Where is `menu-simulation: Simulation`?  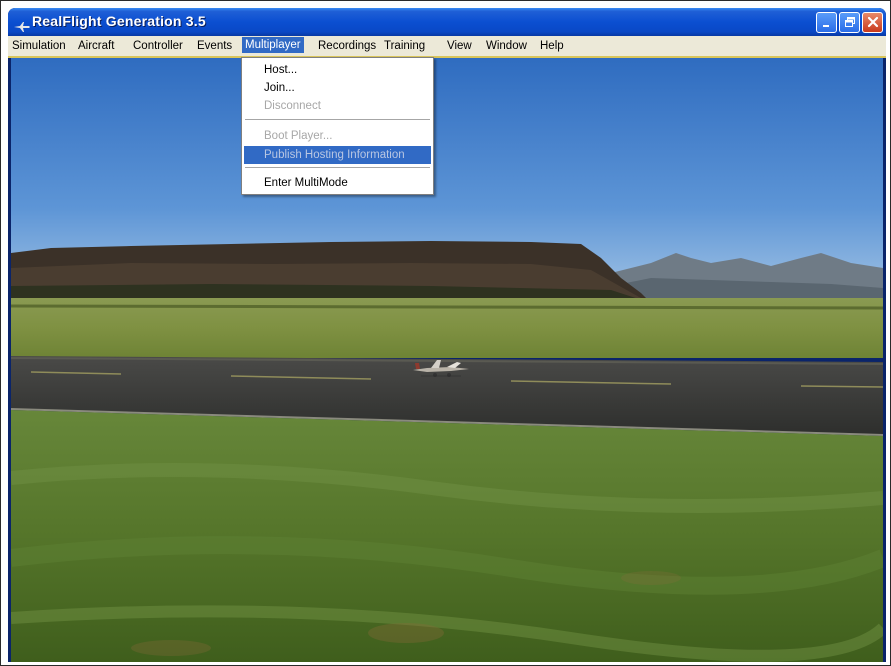 menu-simulation: Simulation is located at coordinates (39, 46).